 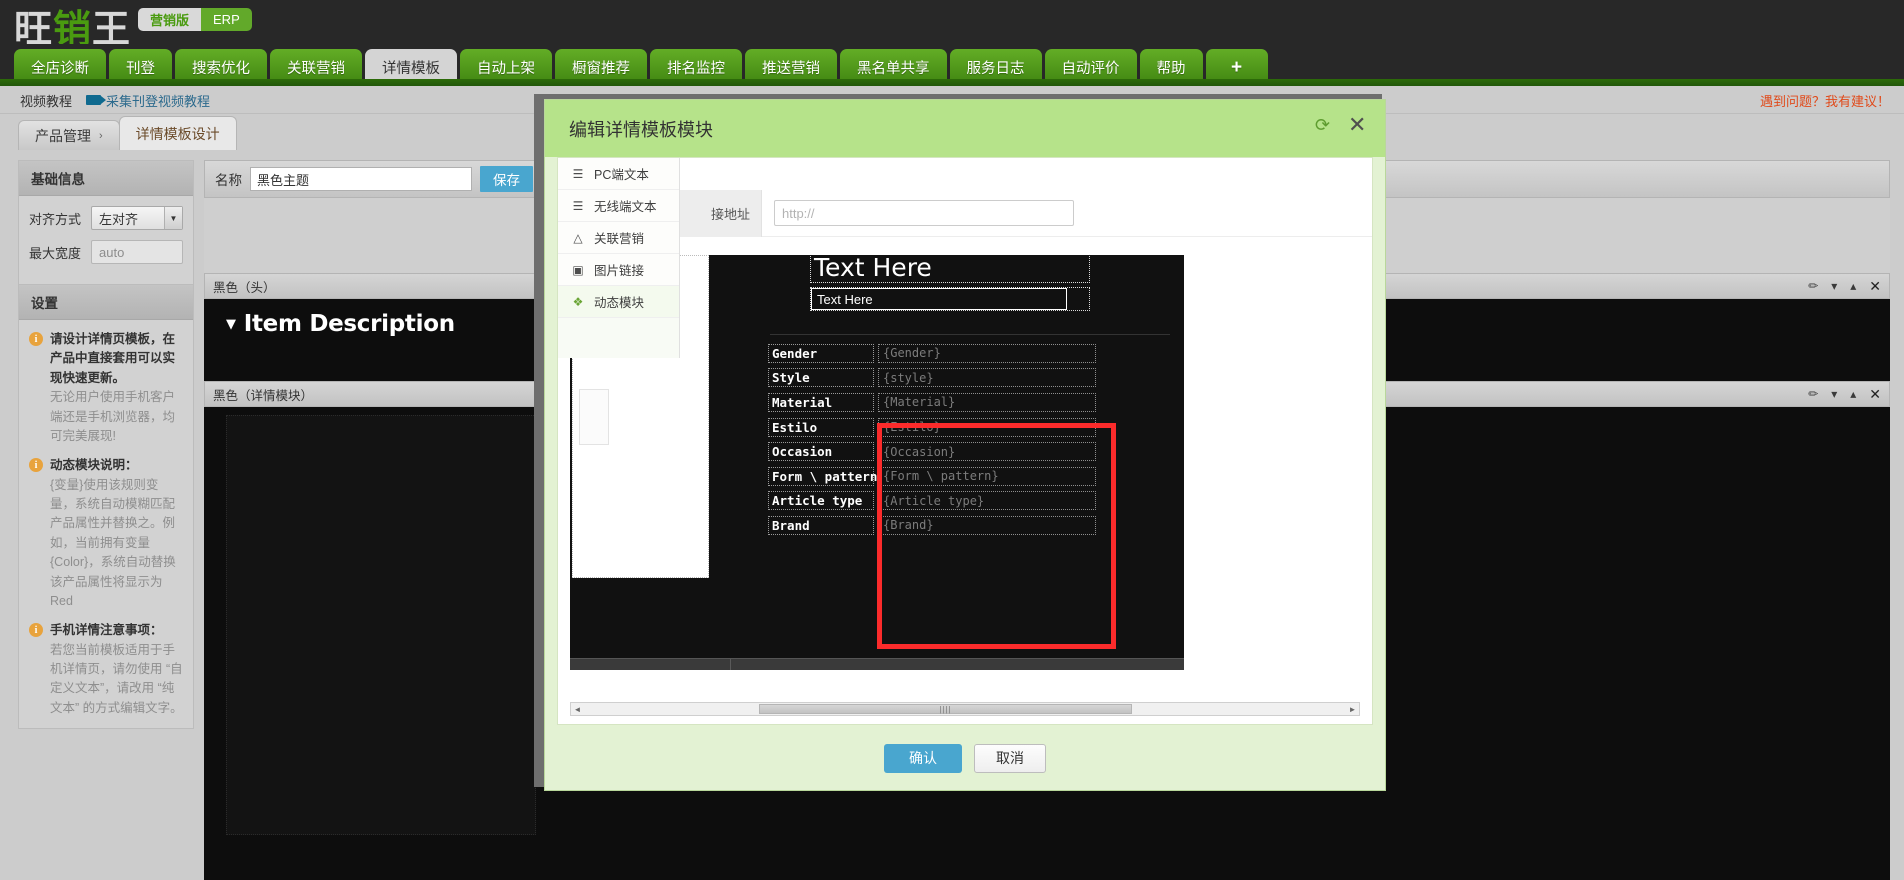 I want to click on collect-tutorial-label: 采集刊登视频教程, so click(x=158, y=101).